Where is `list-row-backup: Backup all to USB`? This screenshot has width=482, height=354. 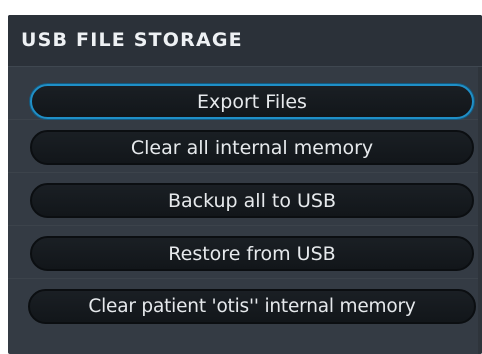 list-row-backup: Backup all to USB is located at coordinates (245, 199).